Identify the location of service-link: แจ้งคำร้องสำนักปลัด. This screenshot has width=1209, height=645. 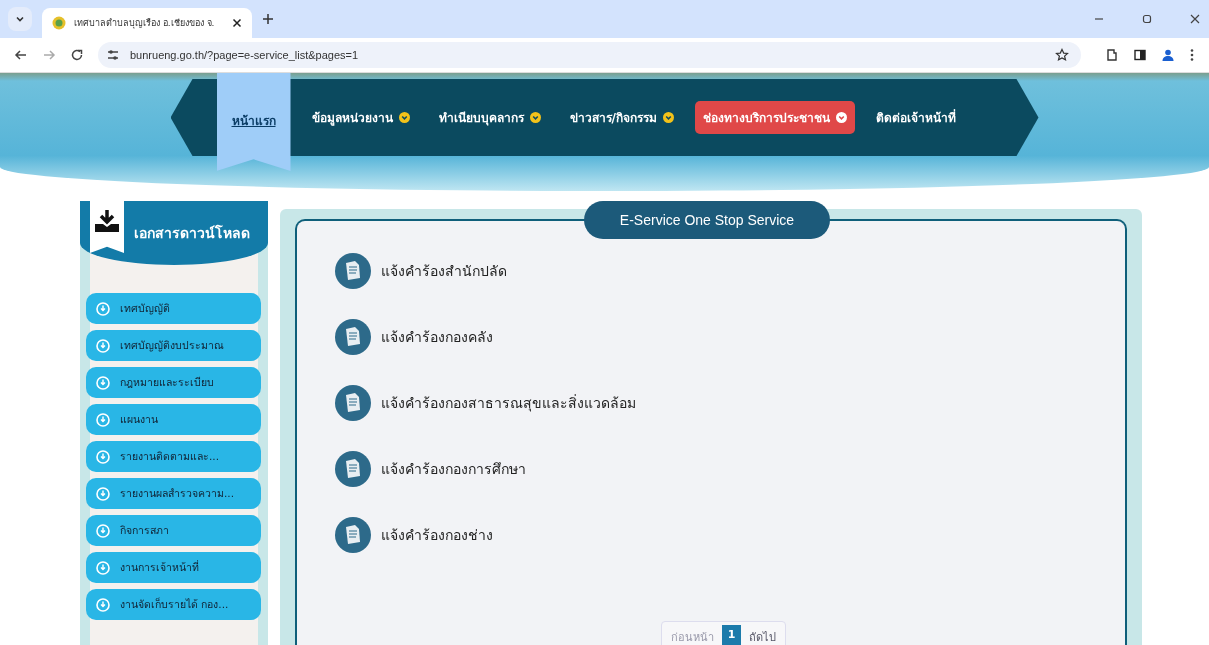
(730, 271).